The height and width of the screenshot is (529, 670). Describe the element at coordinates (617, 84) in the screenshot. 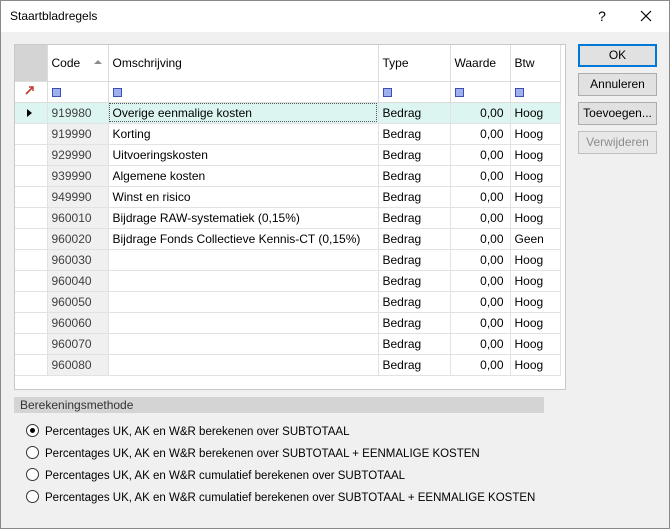

I see `cancel-button: Annuleren` at that location.